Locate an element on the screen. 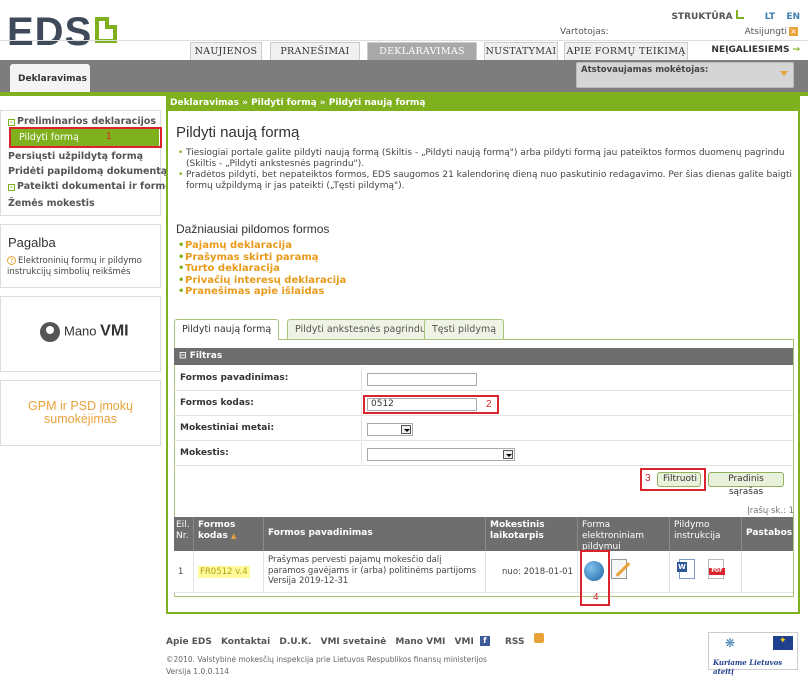 Image resolution: width=808 pixels, height=680 pixels. pdf-icon is located at coordinates (716, 569).